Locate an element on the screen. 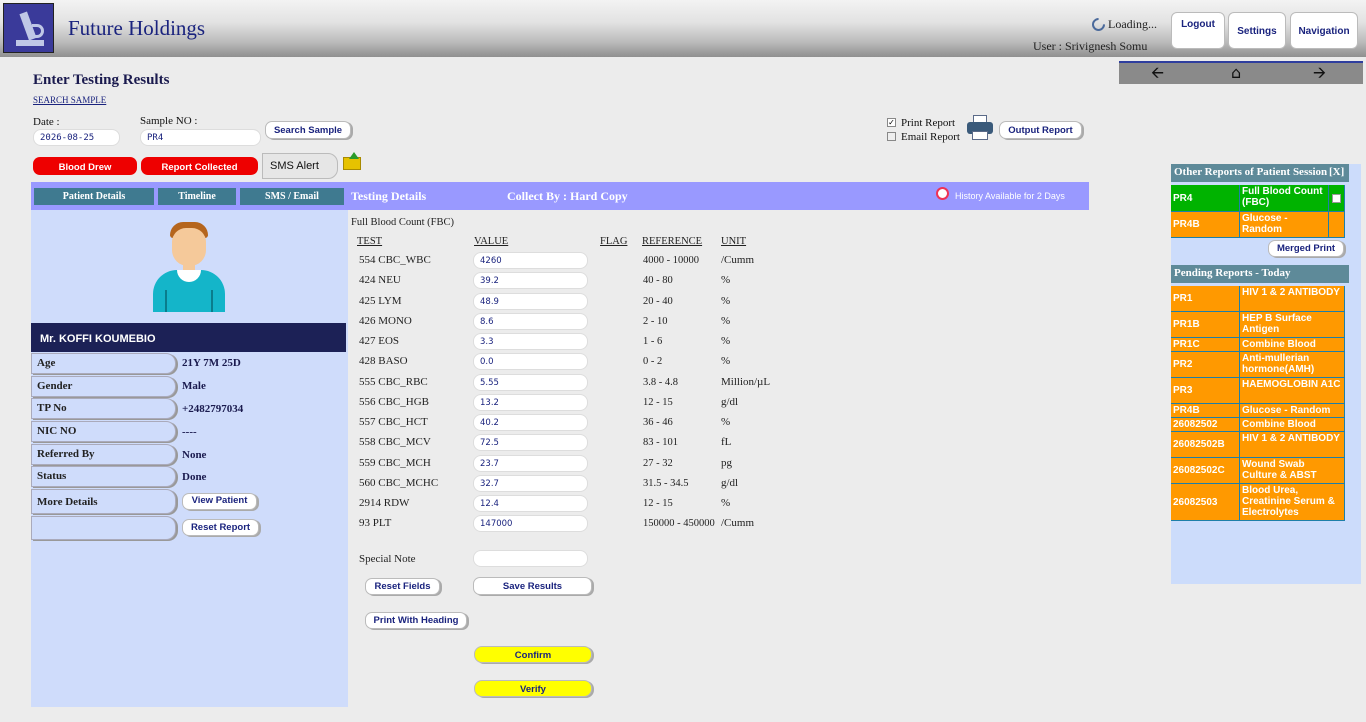  view-patient-button: View Patient is located at coordinates (219, 501).